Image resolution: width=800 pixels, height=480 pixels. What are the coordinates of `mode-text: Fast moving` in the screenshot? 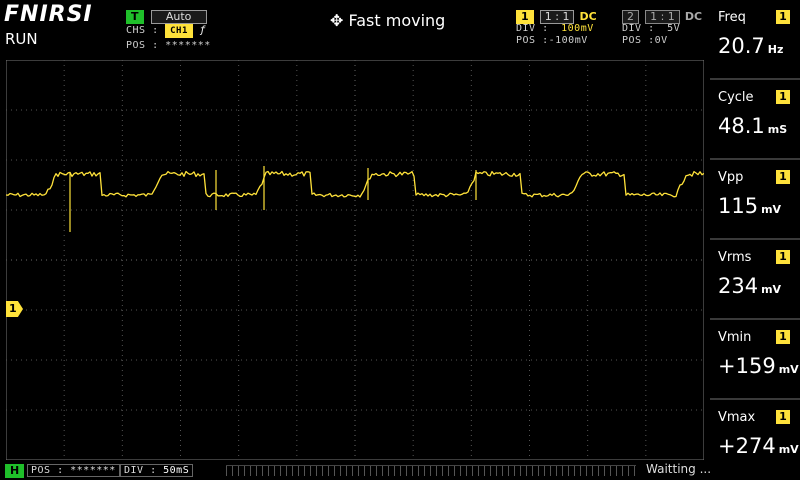 It's located at (397, 20).